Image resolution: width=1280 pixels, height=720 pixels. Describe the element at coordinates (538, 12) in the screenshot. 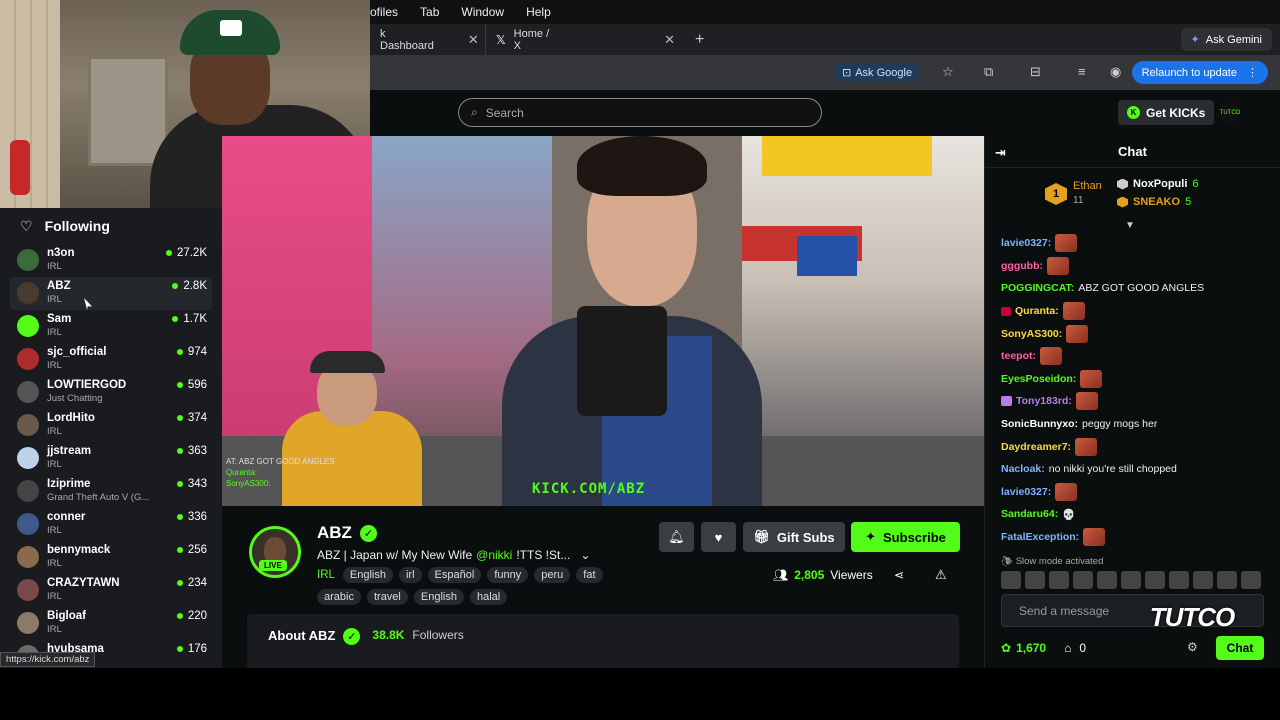

I see `menu-help: Help` at that location.